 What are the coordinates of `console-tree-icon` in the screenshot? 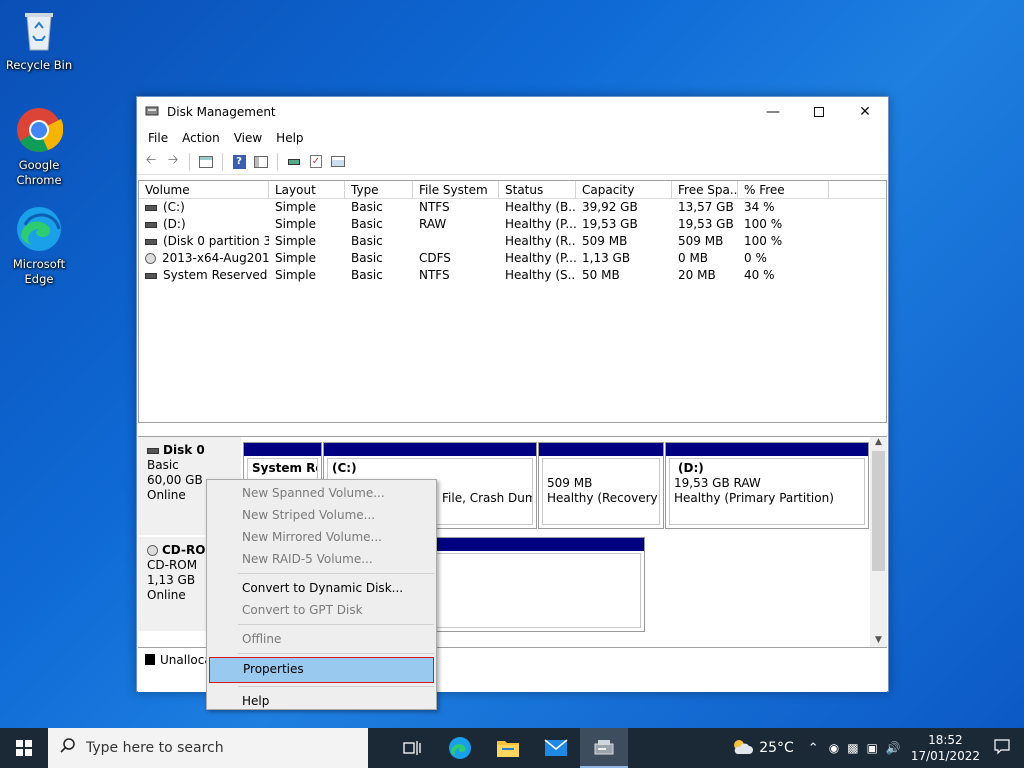 It's located at (206, 162).